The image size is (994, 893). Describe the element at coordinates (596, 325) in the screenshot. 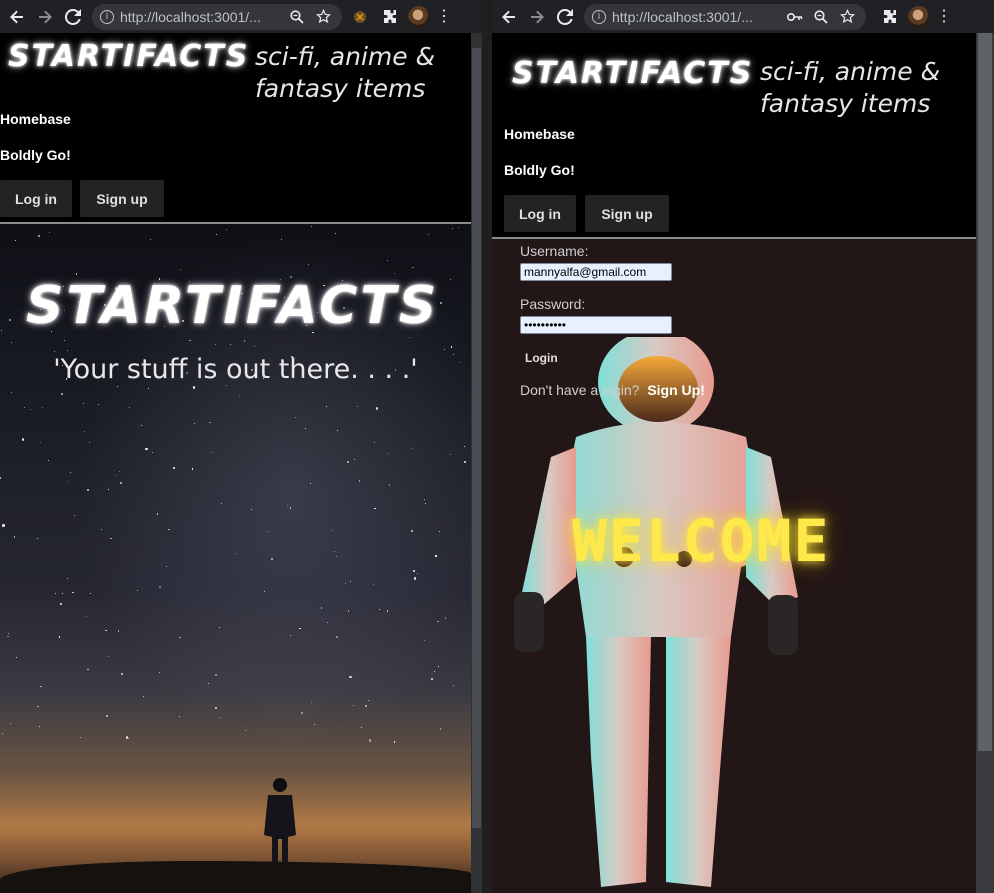

I see `password-input` at that location.